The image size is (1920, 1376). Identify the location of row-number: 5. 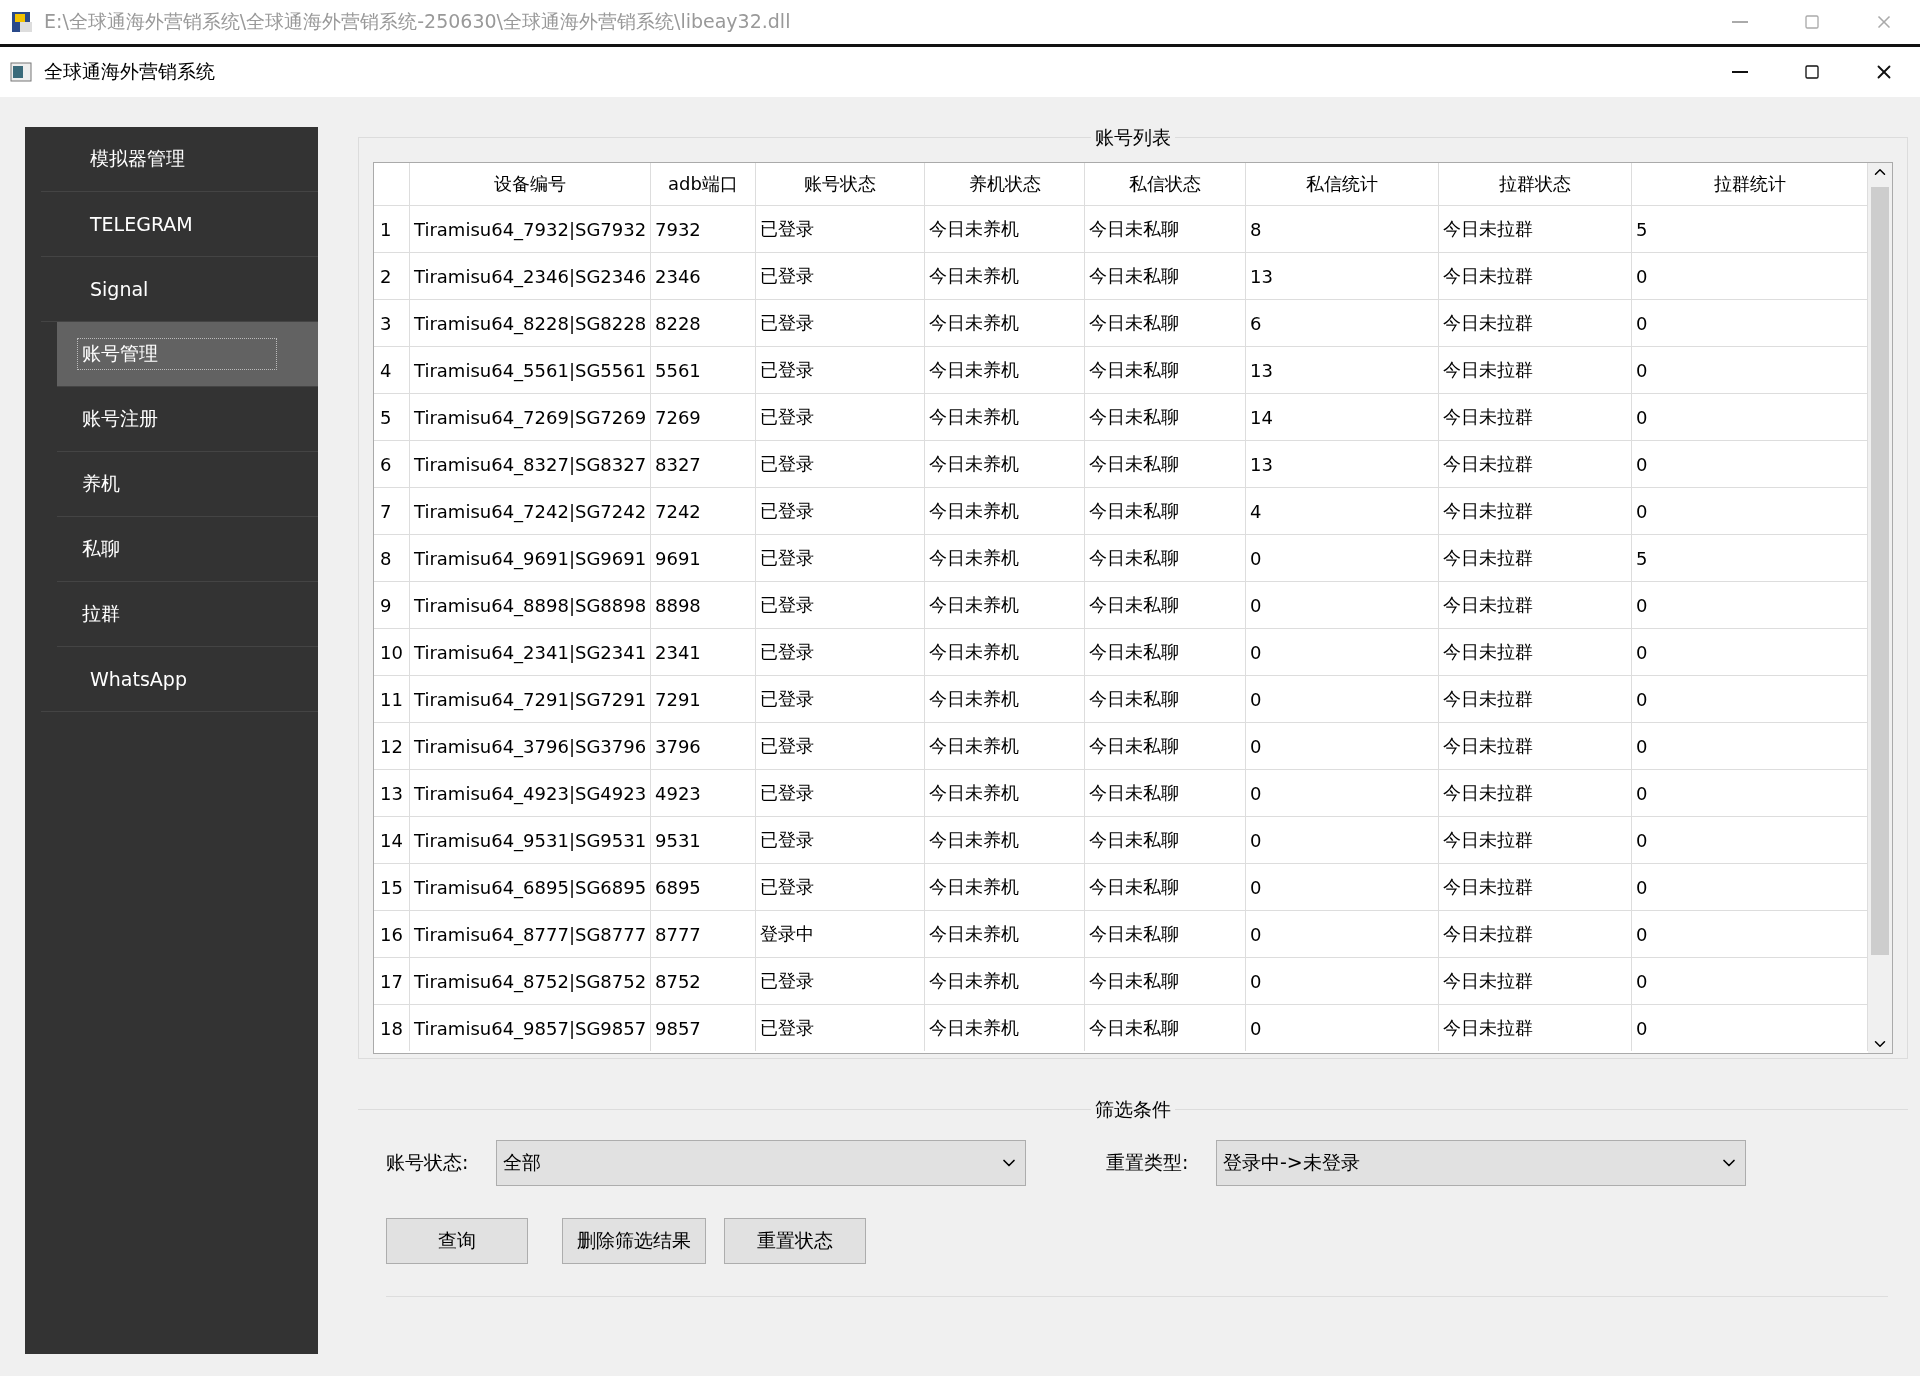
(392, 416).